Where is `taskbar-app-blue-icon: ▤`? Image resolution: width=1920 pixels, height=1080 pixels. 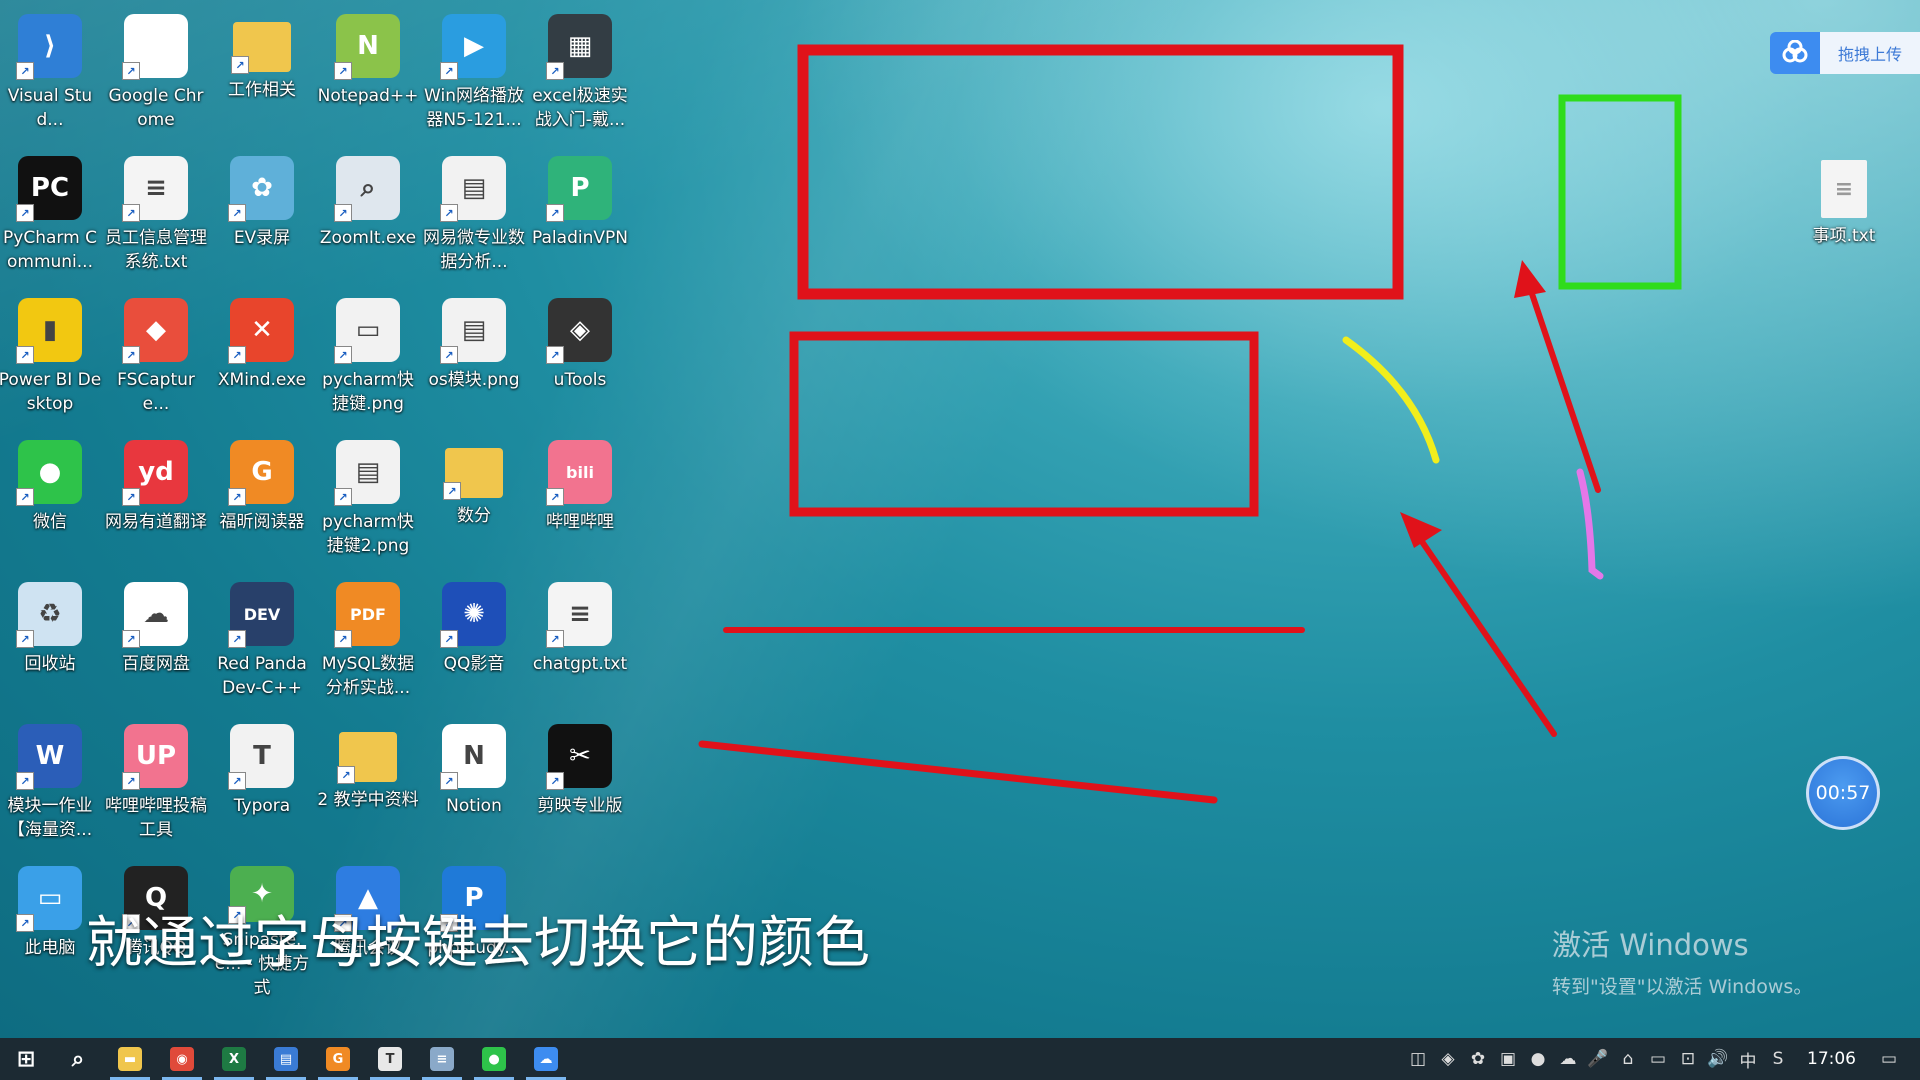
taskbar-app-blue-icon: ▤ is located at coordinates (286, 1059).